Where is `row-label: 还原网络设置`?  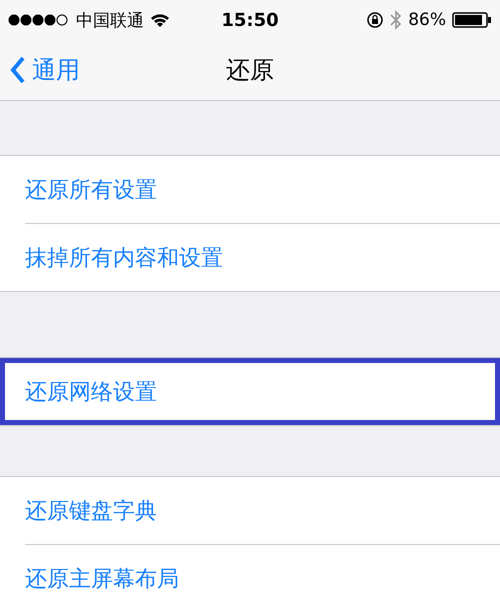 row-label: 还原网络设置 is located at coordinates (91, 392).